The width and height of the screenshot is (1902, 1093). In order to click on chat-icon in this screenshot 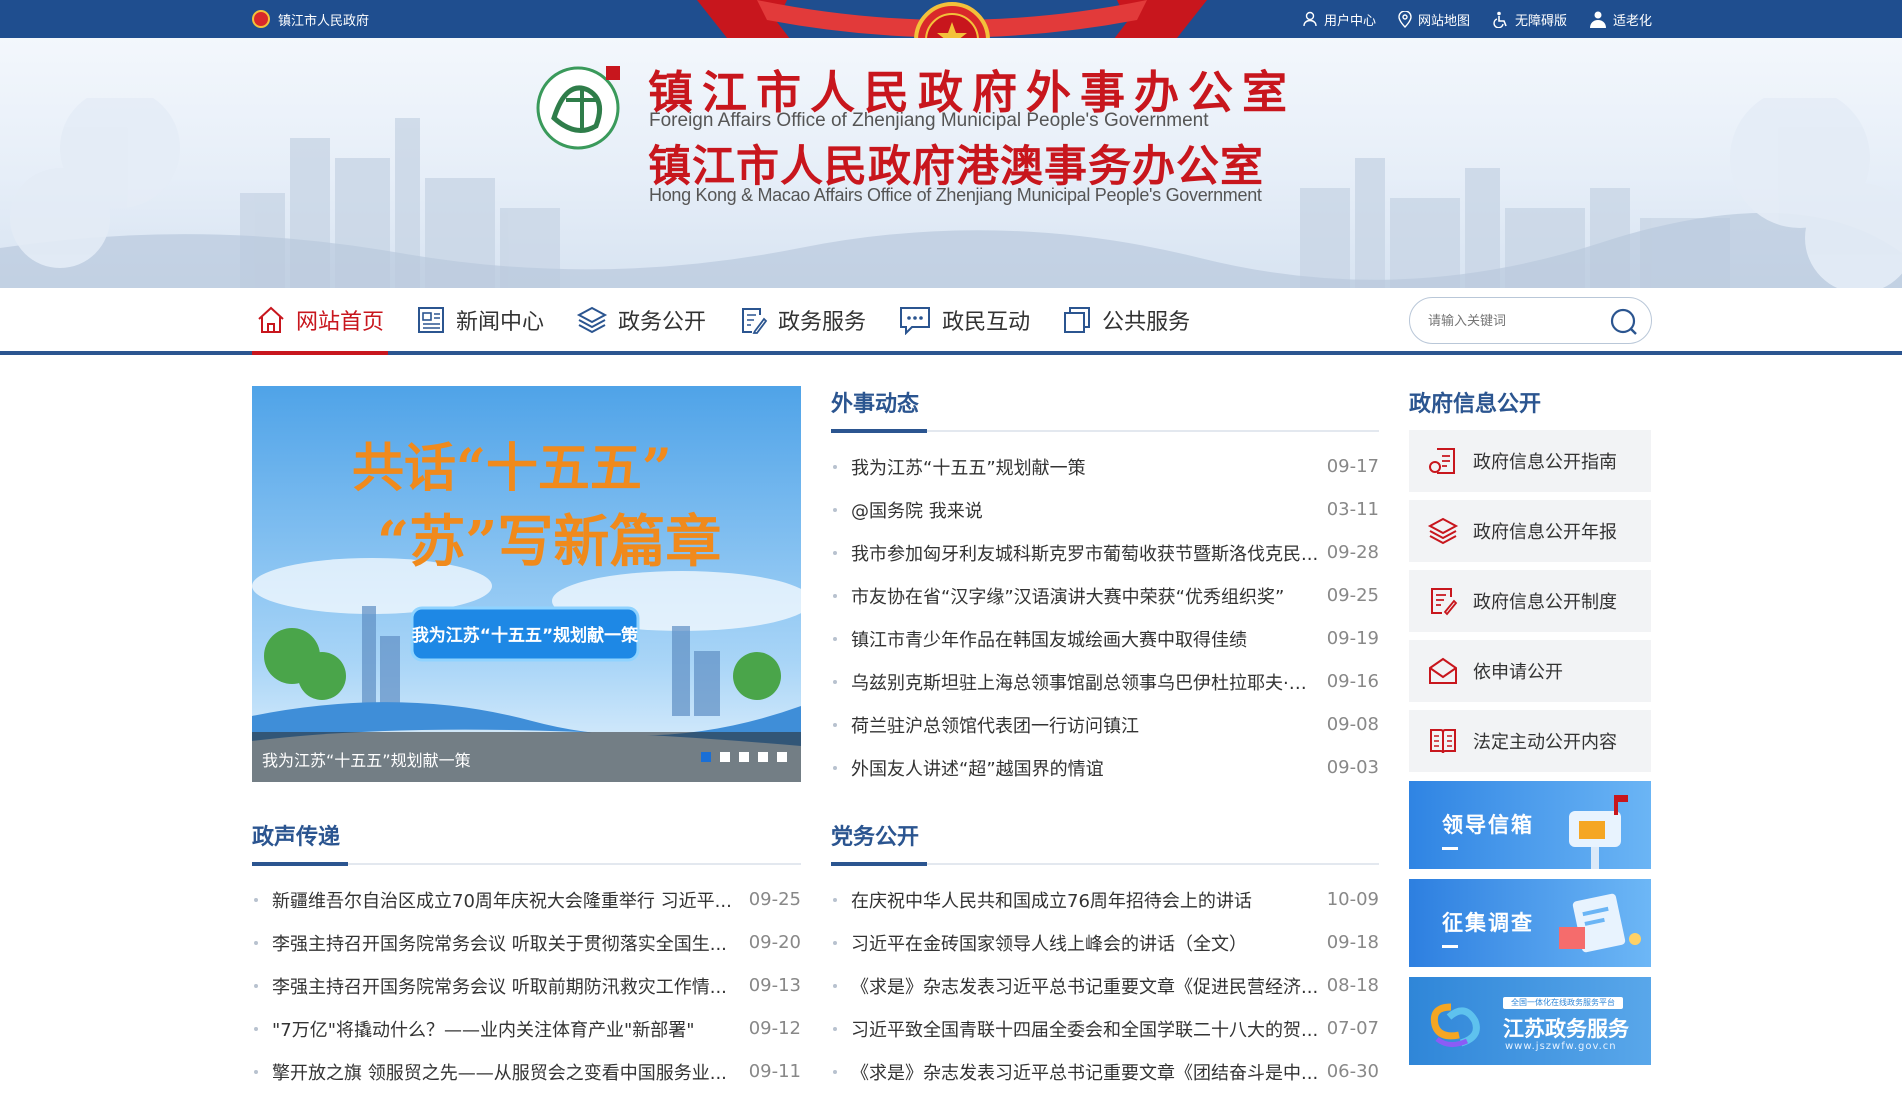, I will do `click(915, 320)`.